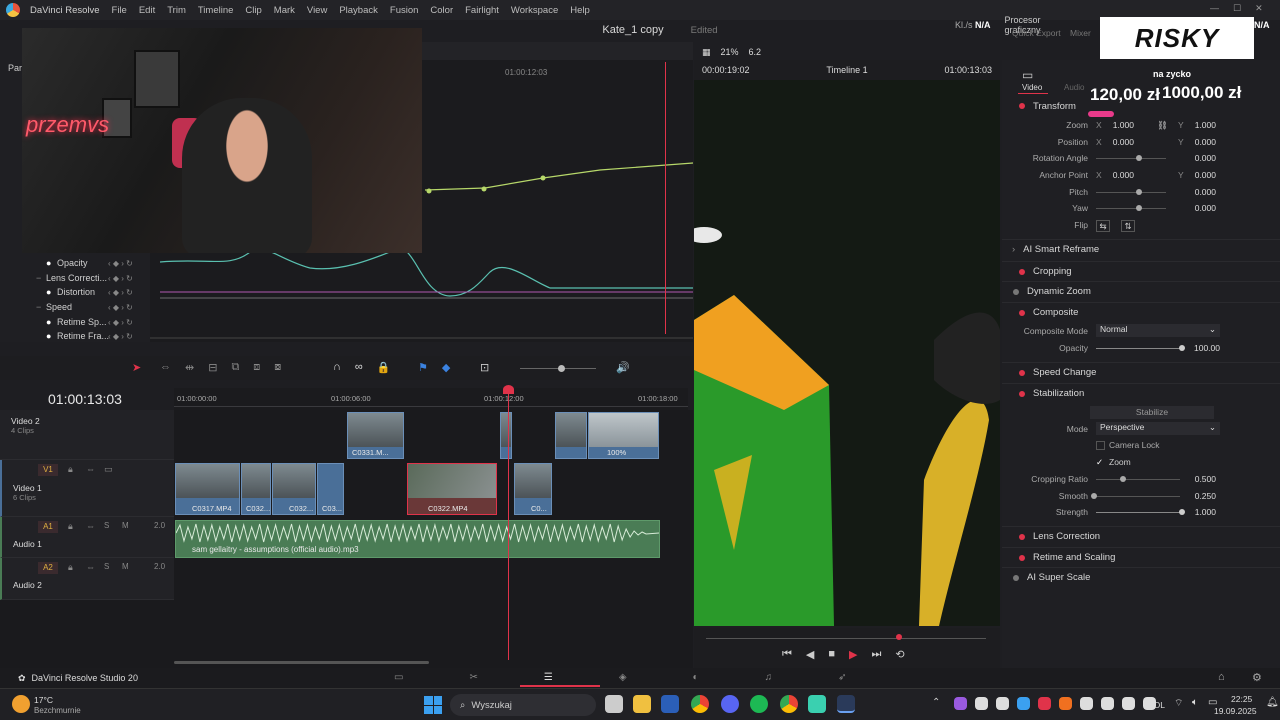 The height and width of the screenshot is (720, 1280). I want to click on section-lens-correction: Lens Correction, so click(1141, 536).